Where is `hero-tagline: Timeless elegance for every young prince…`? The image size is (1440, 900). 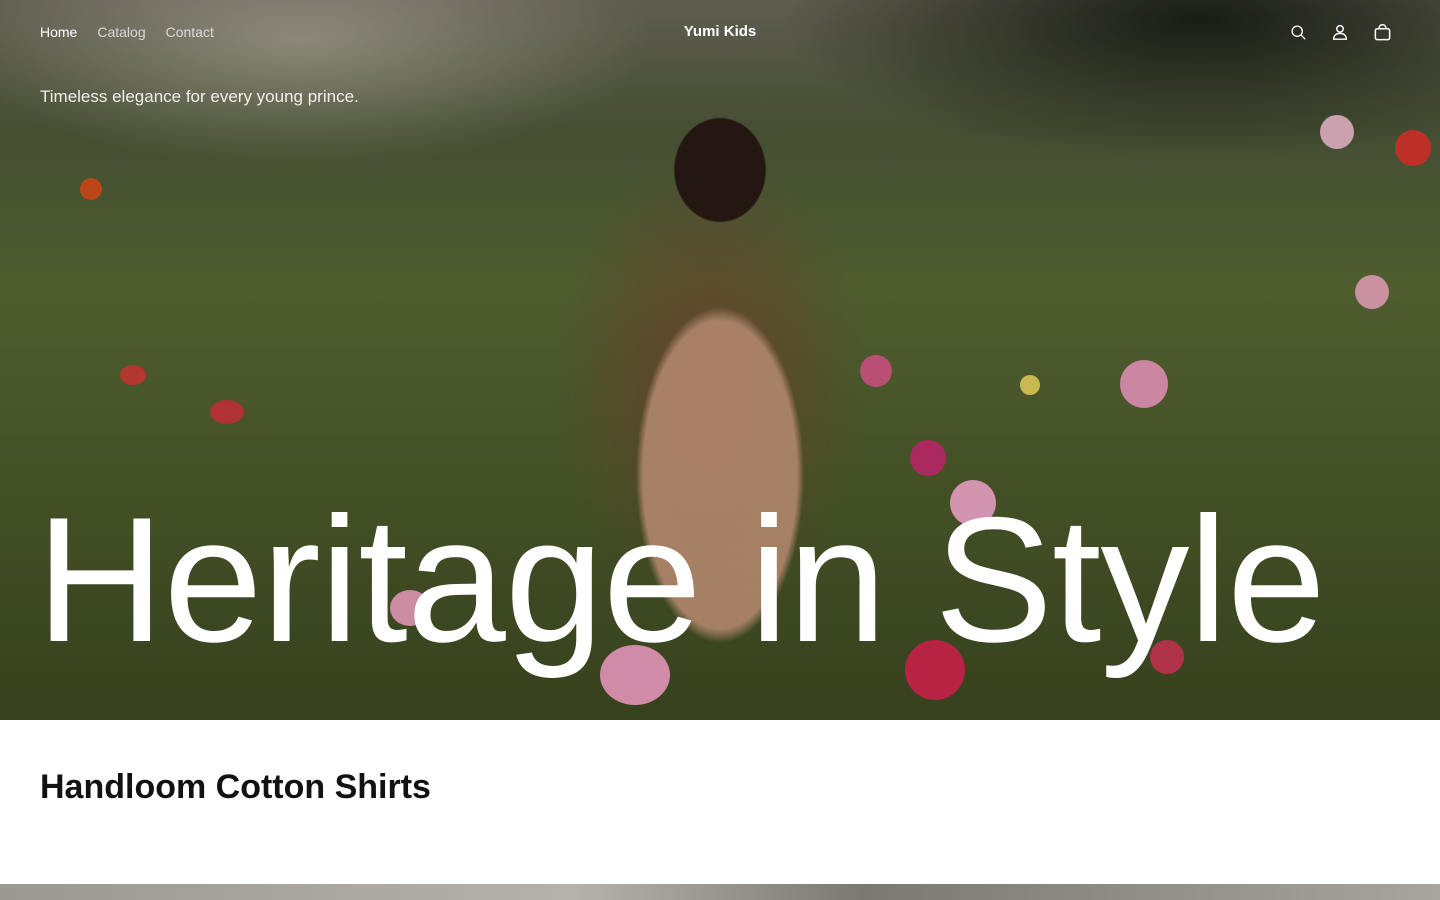
hero-tagline: Timeless elegance for every young prince… is located at coordinates (199, 96).